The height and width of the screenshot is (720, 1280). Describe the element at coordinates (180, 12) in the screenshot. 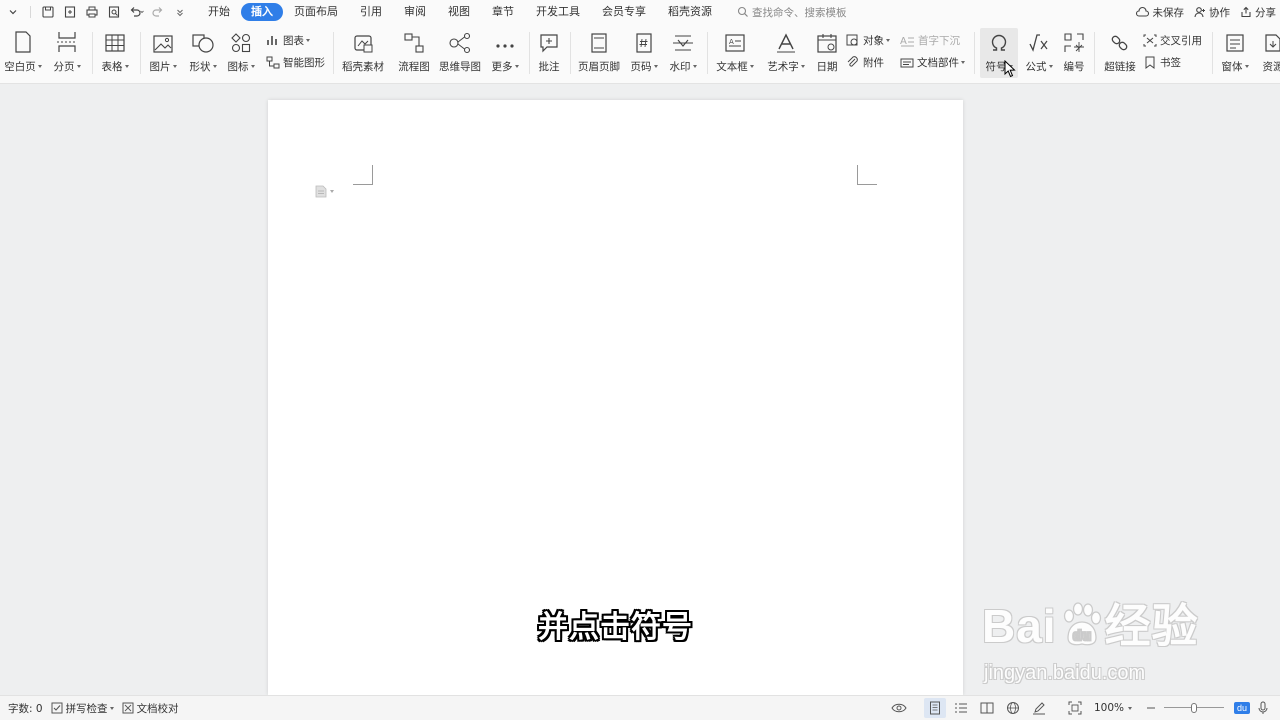

I see `customize-toolbar-icon` at that location.